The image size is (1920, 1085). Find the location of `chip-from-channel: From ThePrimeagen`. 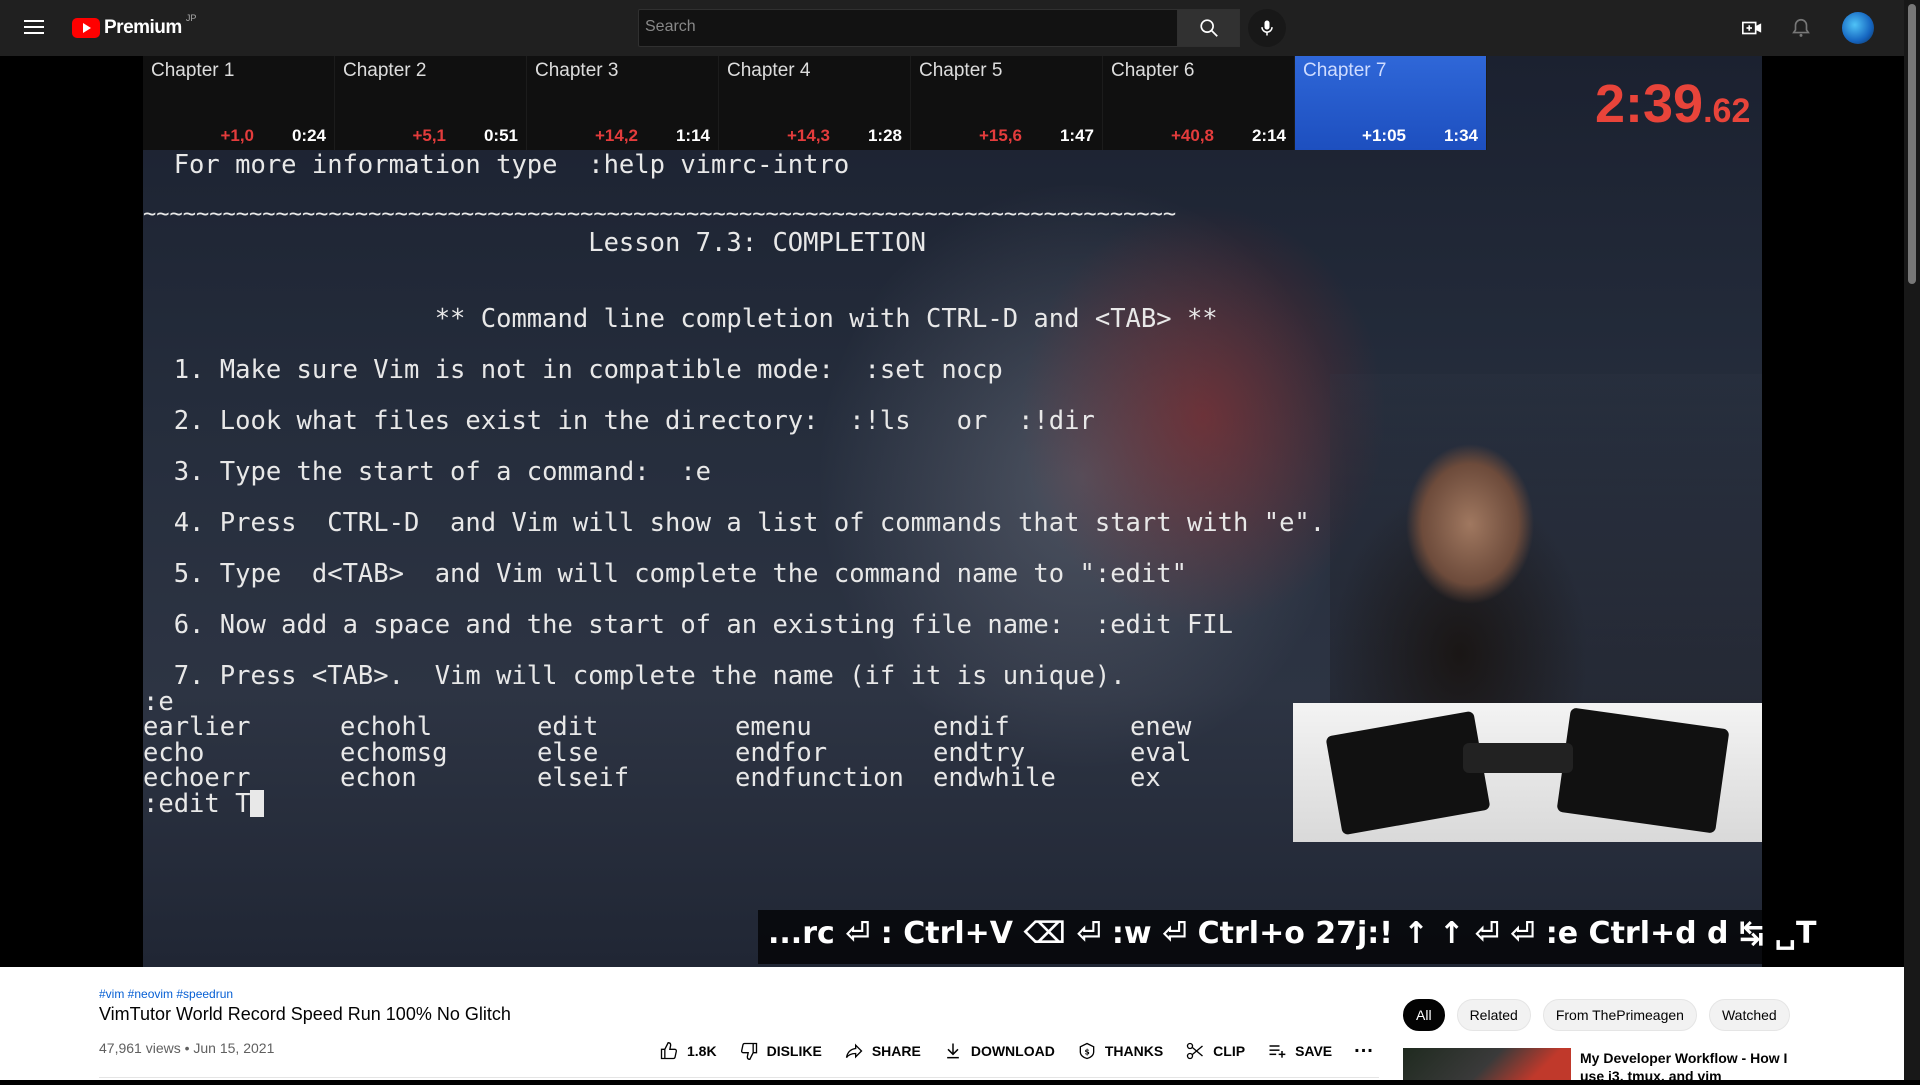

chip-from-channel: From ThePrimeagen is located at coordinates (1619, 1015).